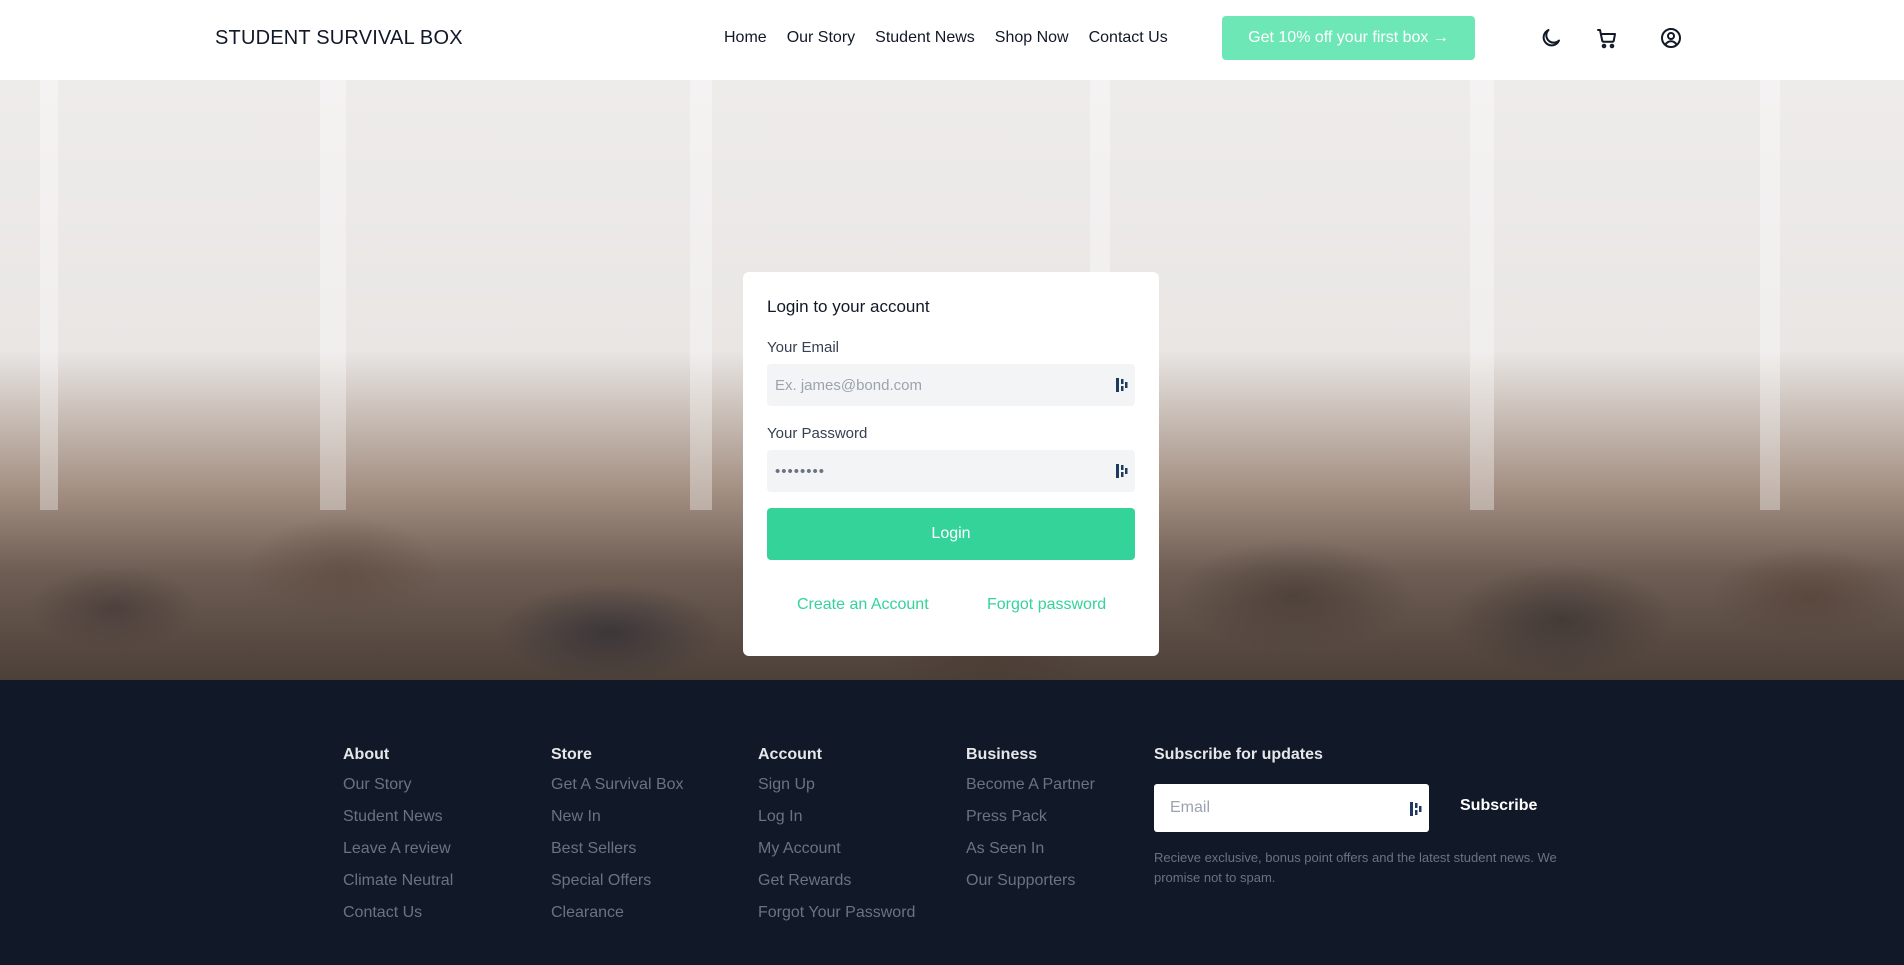  Describe the element at coordinates (1291, 808) in the screenshot. I see `subscribe-email-input: Email` at that location.